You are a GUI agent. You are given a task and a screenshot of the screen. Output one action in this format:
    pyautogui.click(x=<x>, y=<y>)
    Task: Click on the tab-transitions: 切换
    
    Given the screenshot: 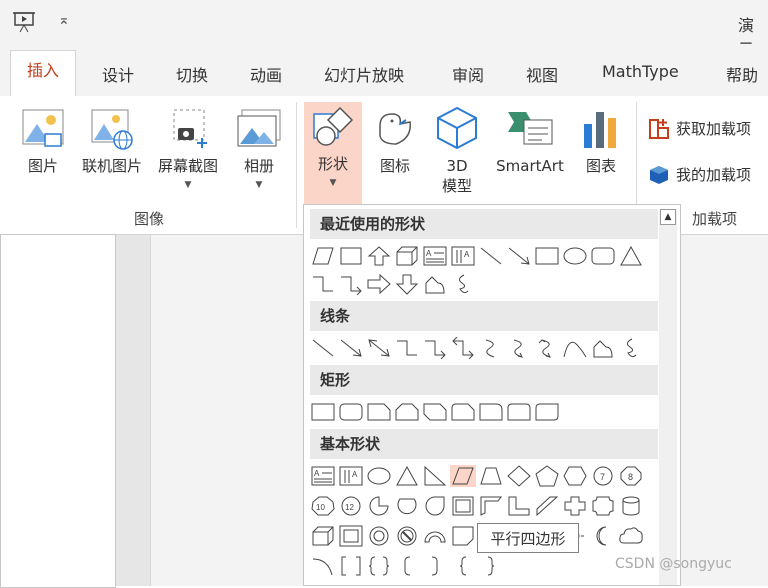 What is the action you would take?
    pyautogui.click(x=192, y=74)
    